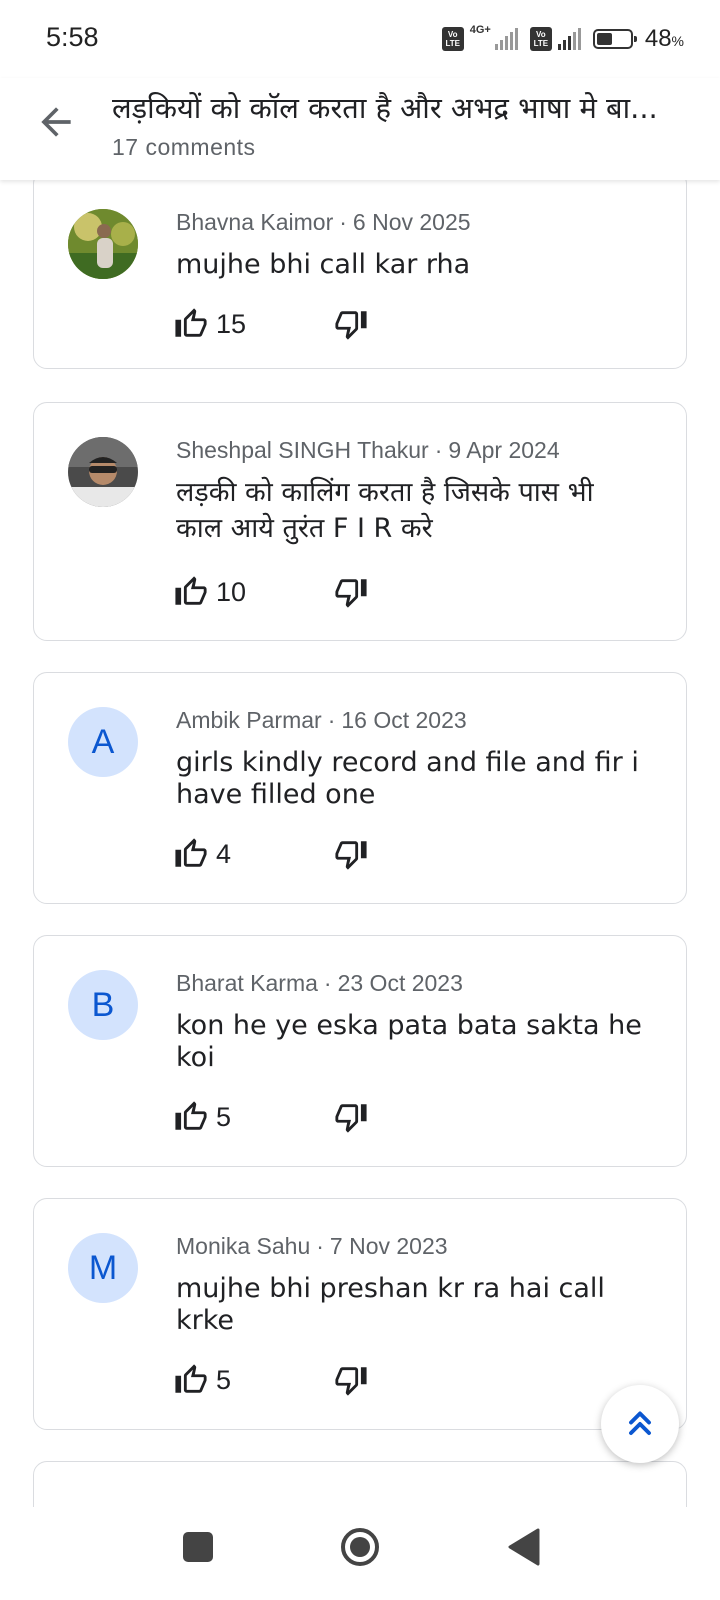 This screenshot has width=720, height=1600. I want to click on double-chevron-up-icon, so click(640, 1423).